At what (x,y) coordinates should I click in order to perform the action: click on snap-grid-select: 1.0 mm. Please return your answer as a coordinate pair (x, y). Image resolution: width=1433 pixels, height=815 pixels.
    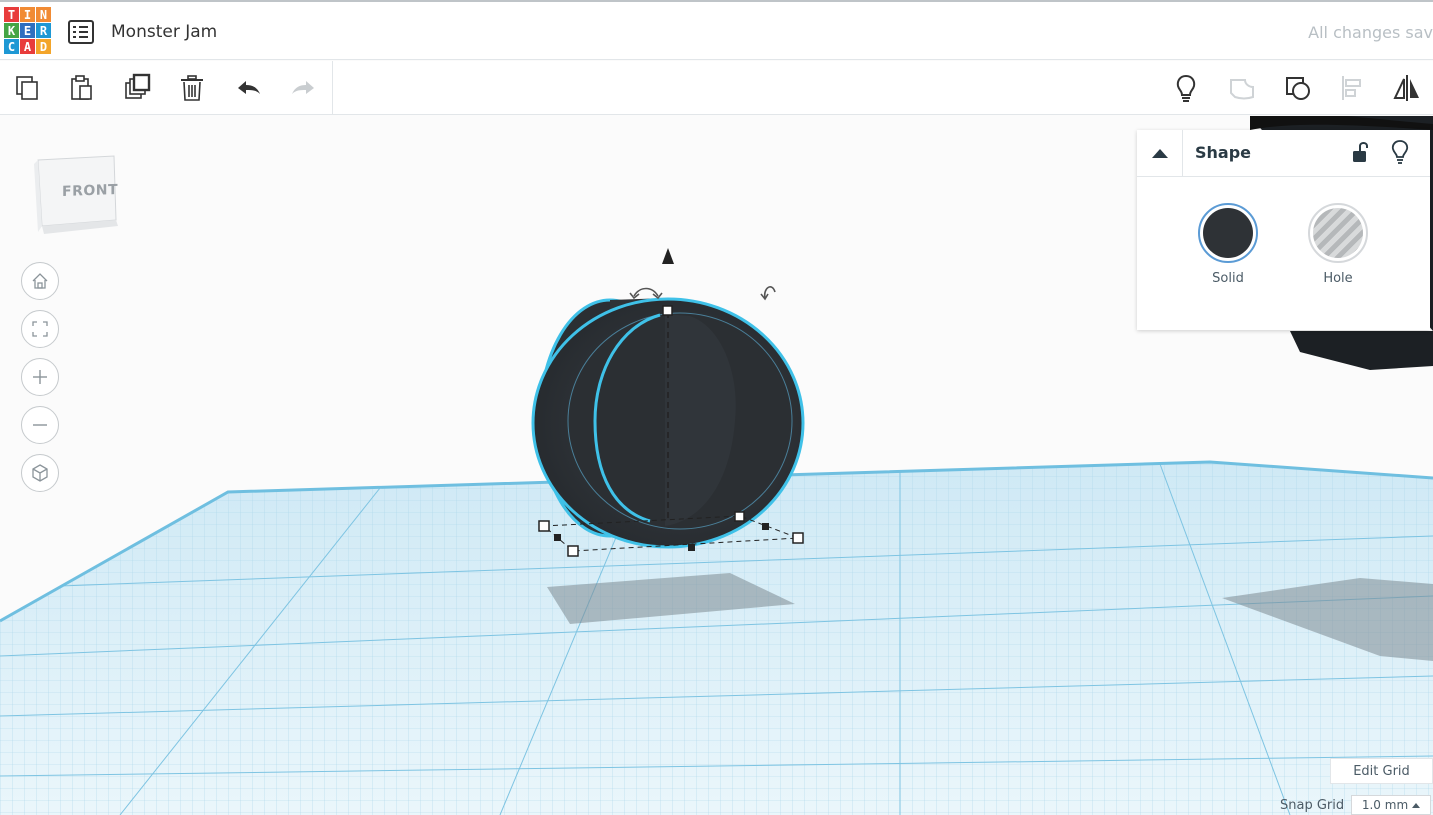
    Looking at the image, I should click on (1391, 805).